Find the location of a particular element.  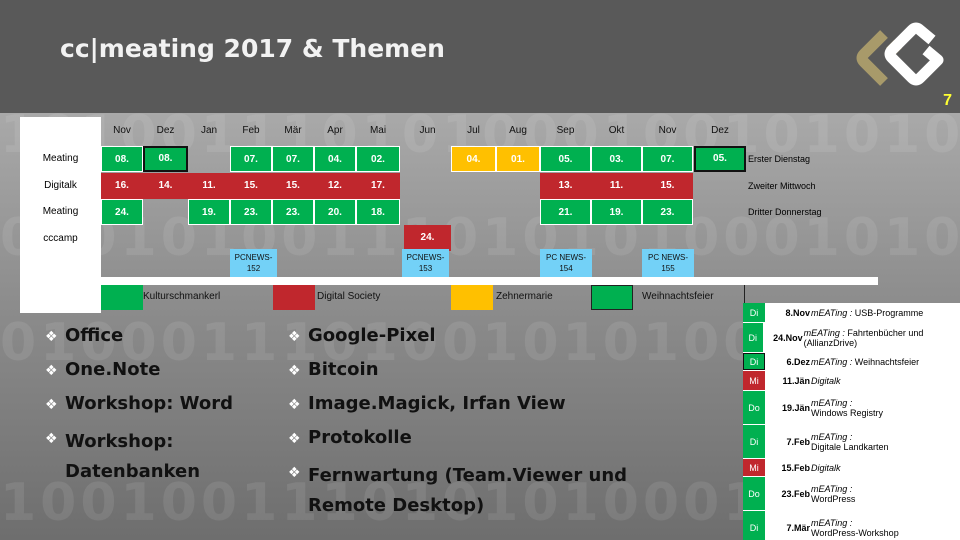

event-description: mEATing : Digitale Landkarten is located at coordinates (850, 442).